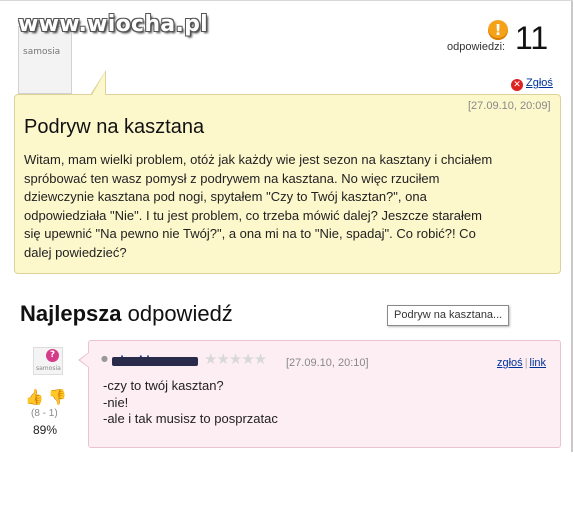 The image size is (573, 530). Describe the element at coordinates (190, 418) in the screenshot. I see `answer-line: -ale i tak musisz to posprzatac` at that location.